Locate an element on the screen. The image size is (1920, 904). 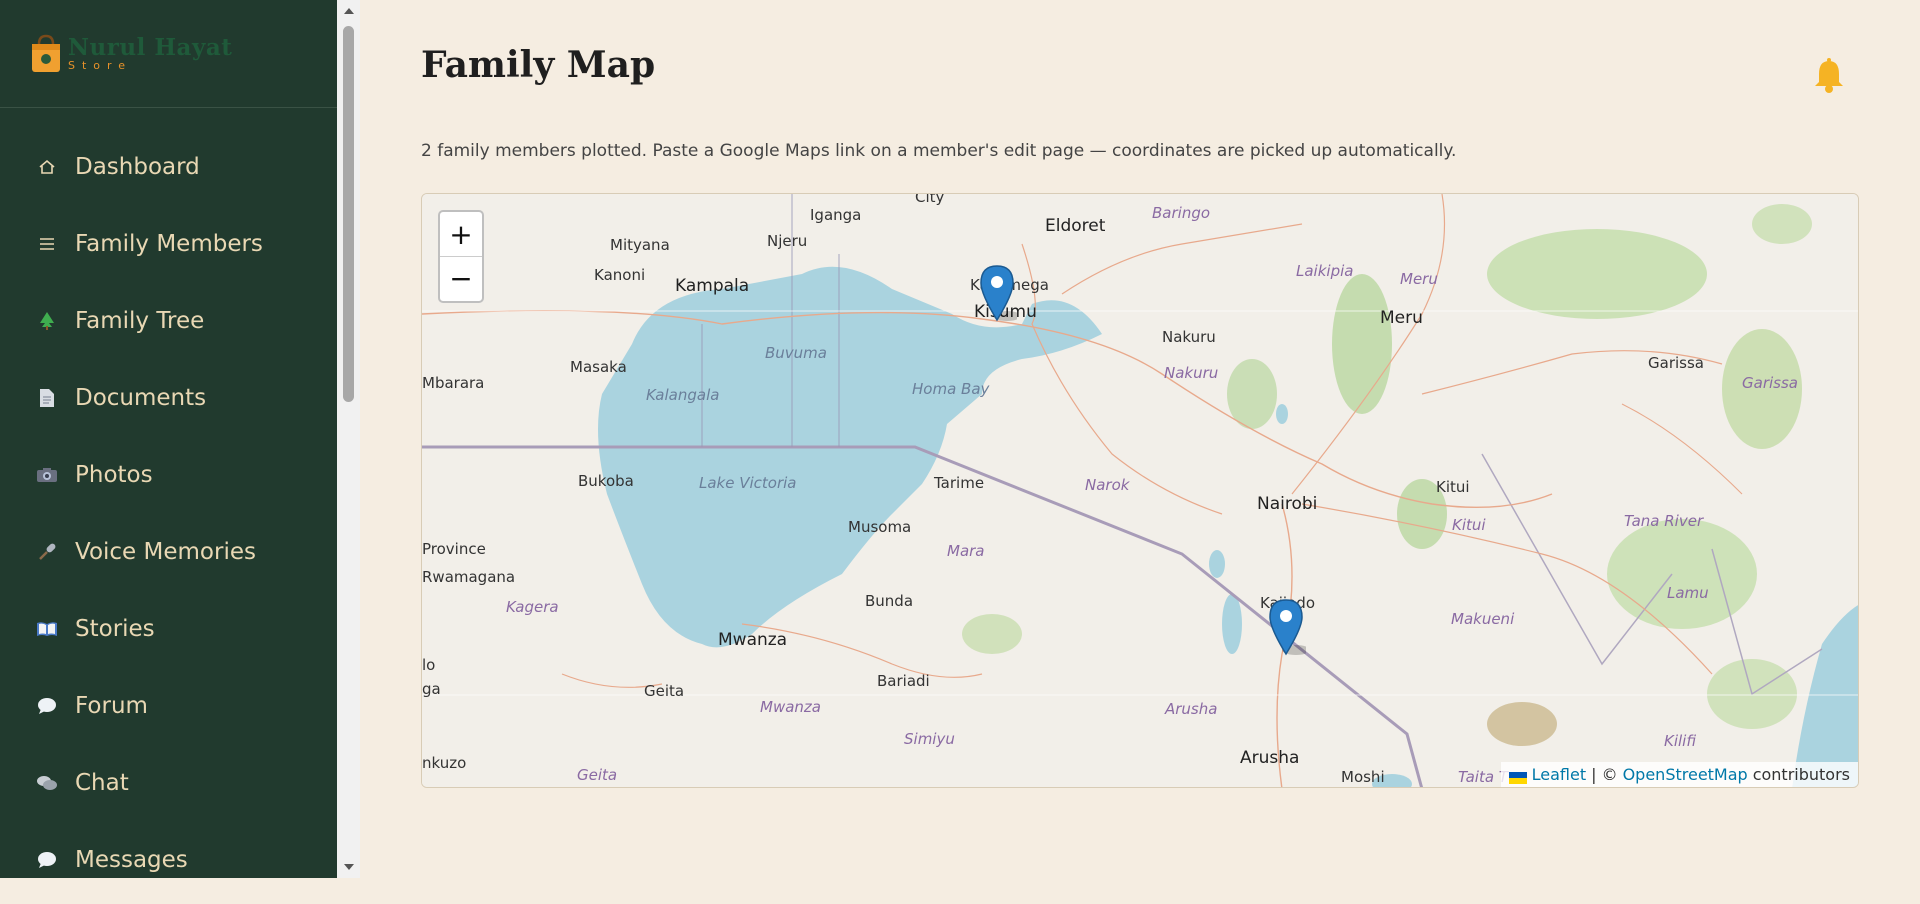
tree-icon is located at coordinates (47, 321).